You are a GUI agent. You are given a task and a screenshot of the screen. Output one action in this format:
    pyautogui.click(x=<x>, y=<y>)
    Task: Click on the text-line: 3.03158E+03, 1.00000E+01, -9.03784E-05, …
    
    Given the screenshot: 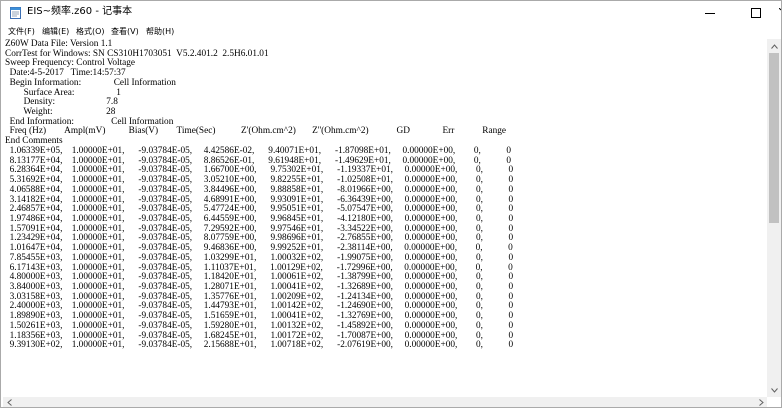 What is the action you would take?
    pyautogui.click(x=259, y=296)
    